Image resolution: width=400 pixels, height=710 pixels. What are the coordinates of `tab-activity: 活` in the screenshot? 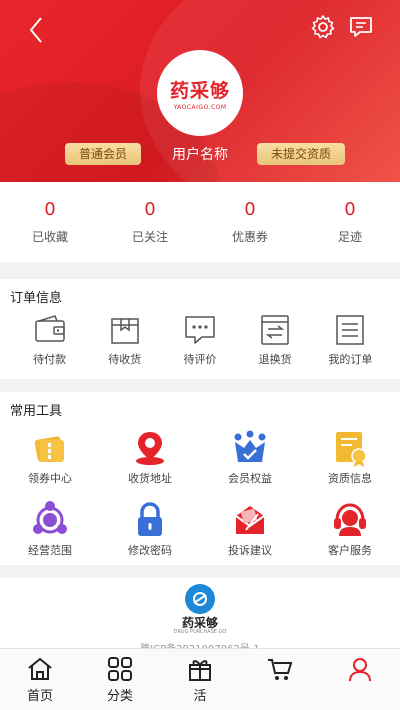 It's located at (200, 679).